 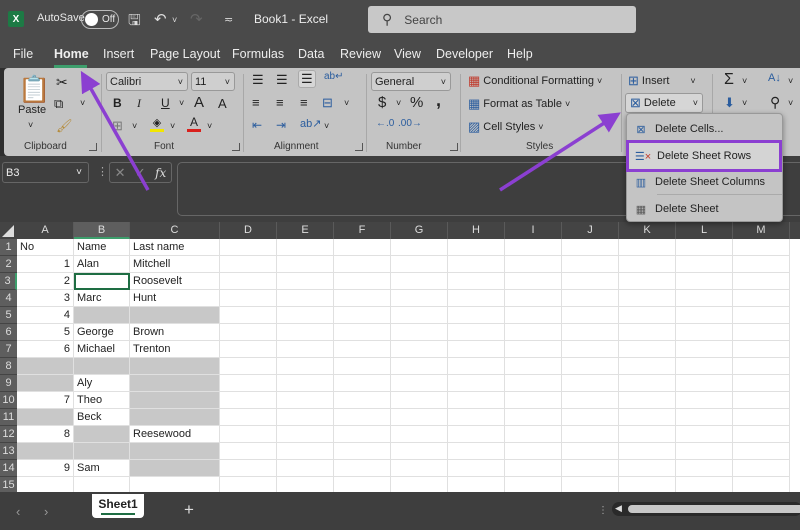 What do you see at coordinates (8, 315) in the screenshot?
I see `row-header-5: 5` at bounding box center [8, 315].